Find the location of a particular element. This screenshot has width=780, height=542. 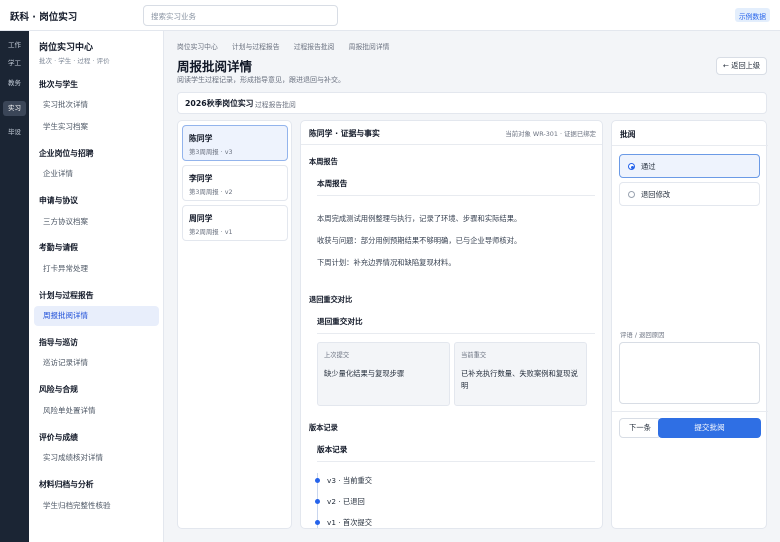

rail-item-work: 工作 is located at coordinates (14, 45).